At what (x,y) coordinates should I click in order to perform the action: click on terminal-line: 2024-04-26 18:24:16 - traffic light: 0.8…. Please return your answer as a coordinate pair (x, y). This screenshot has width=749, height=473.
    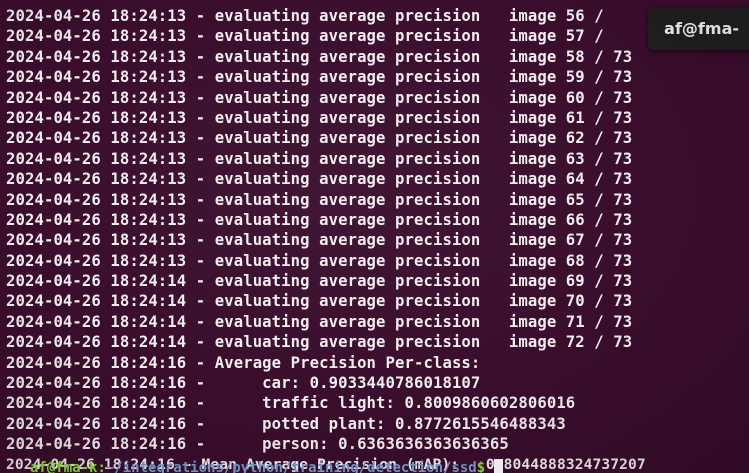
    Looking at the image, I should click on (291, 403).